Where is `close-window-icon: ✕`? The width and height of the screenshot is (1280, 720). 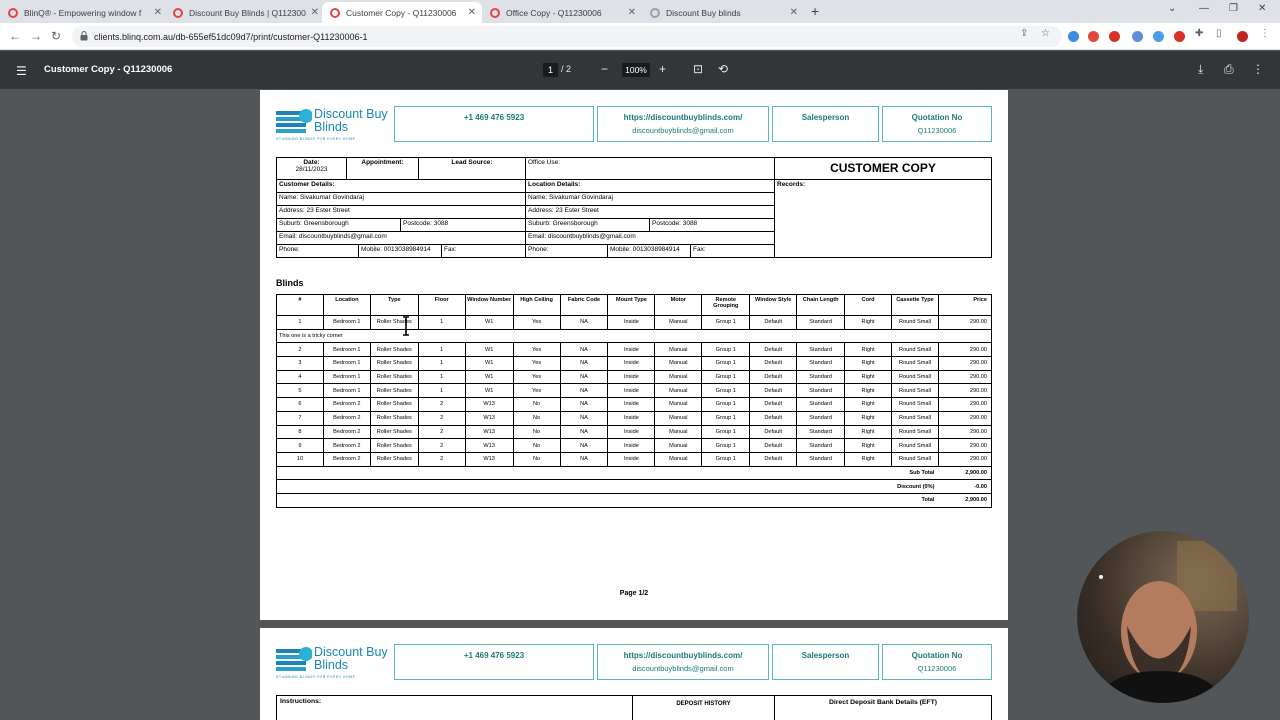 close-window-icon: ✕ is located at coordinates (1262, 8).